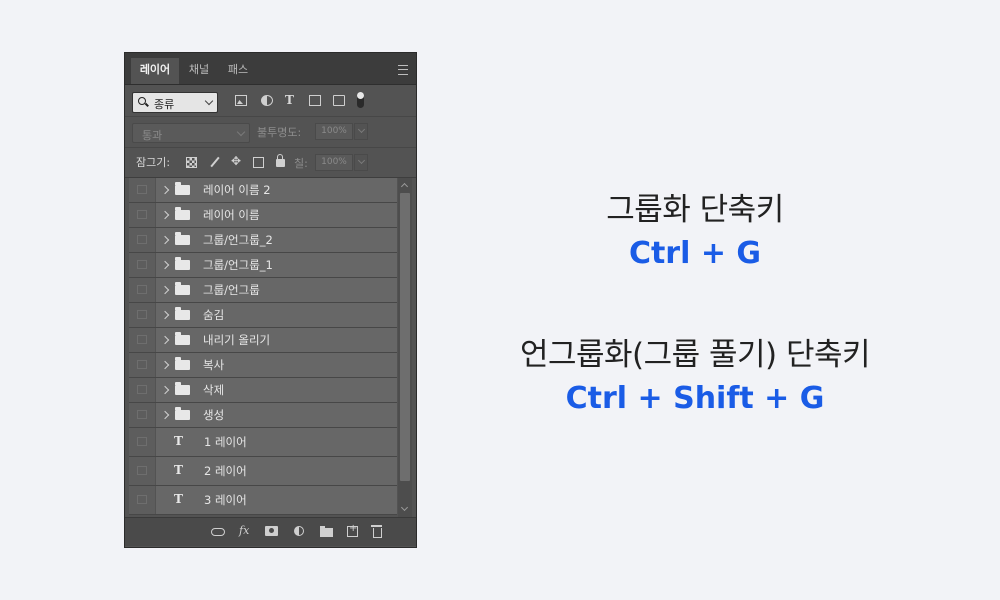 This screenshot has height=600, width=1000. What do you see at coordinates (231, 290) in the screenshot?
I see `layer-name: 그룹/언그룹` at bounding box center [231, 290].